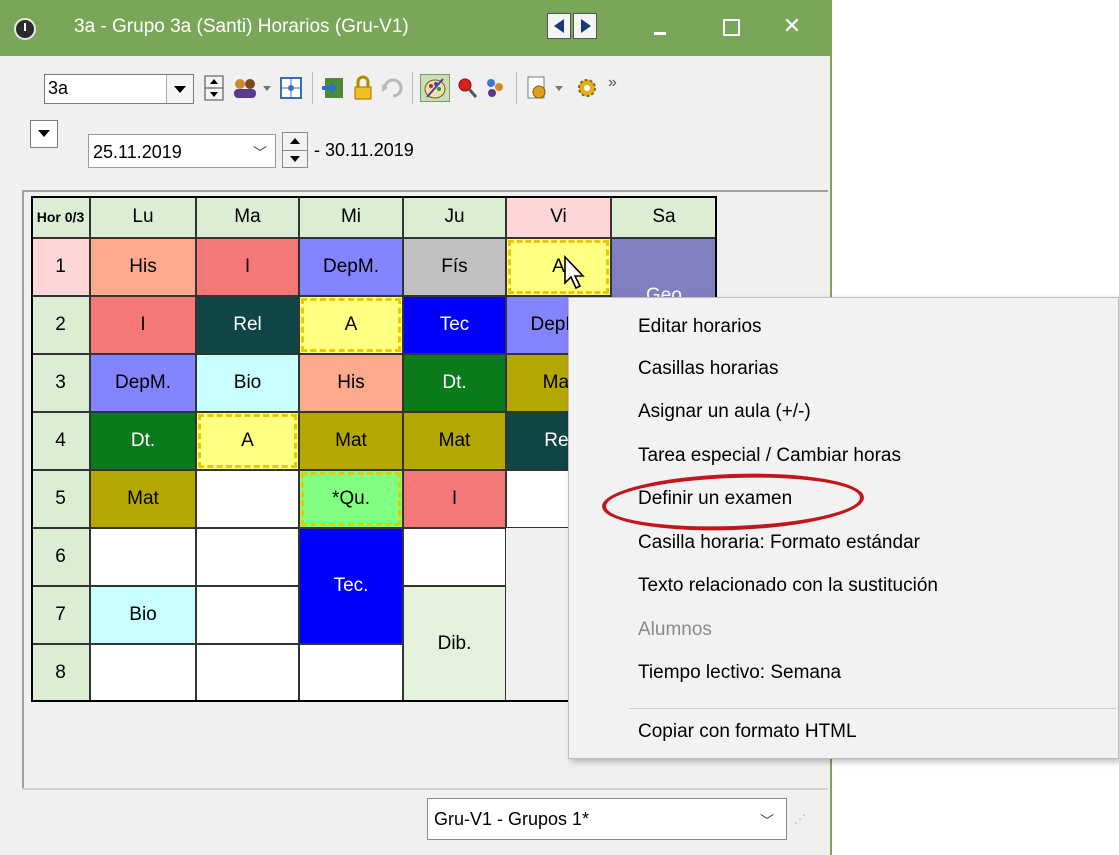 This screenshot has height=855, width=1119. Describe the element at coordinates (364, 150) in the screenshot. I see `end-date: - 30.11.2019` at that location.